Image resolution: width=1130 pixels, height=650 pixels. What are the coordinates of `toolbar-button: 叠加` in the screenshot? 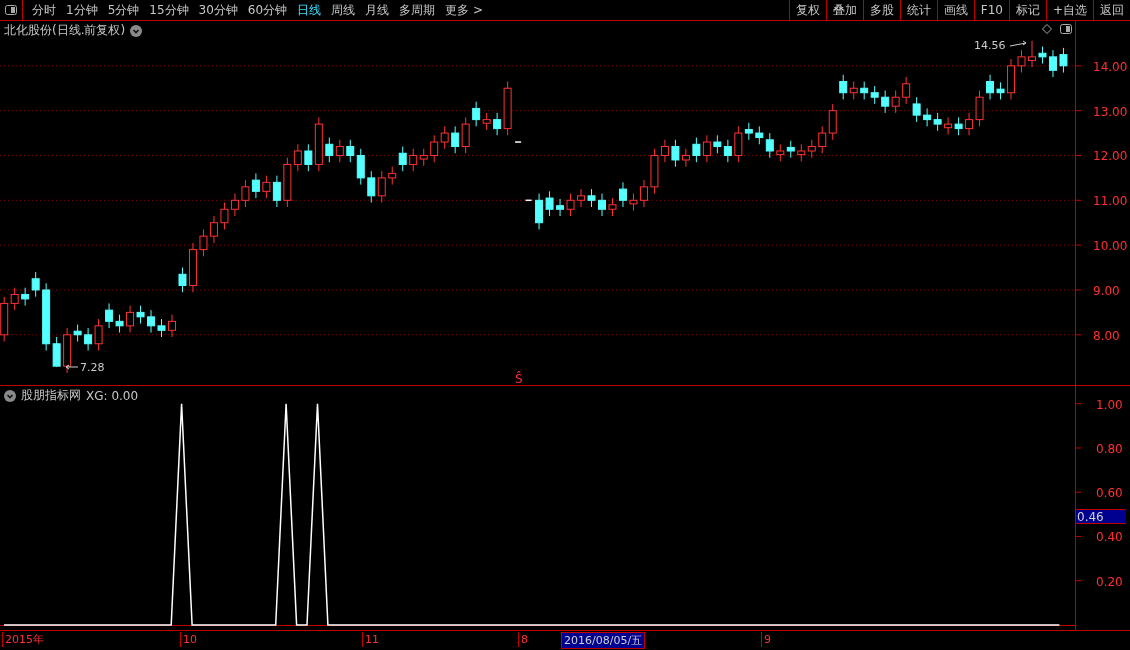 It's located at (844, 10).